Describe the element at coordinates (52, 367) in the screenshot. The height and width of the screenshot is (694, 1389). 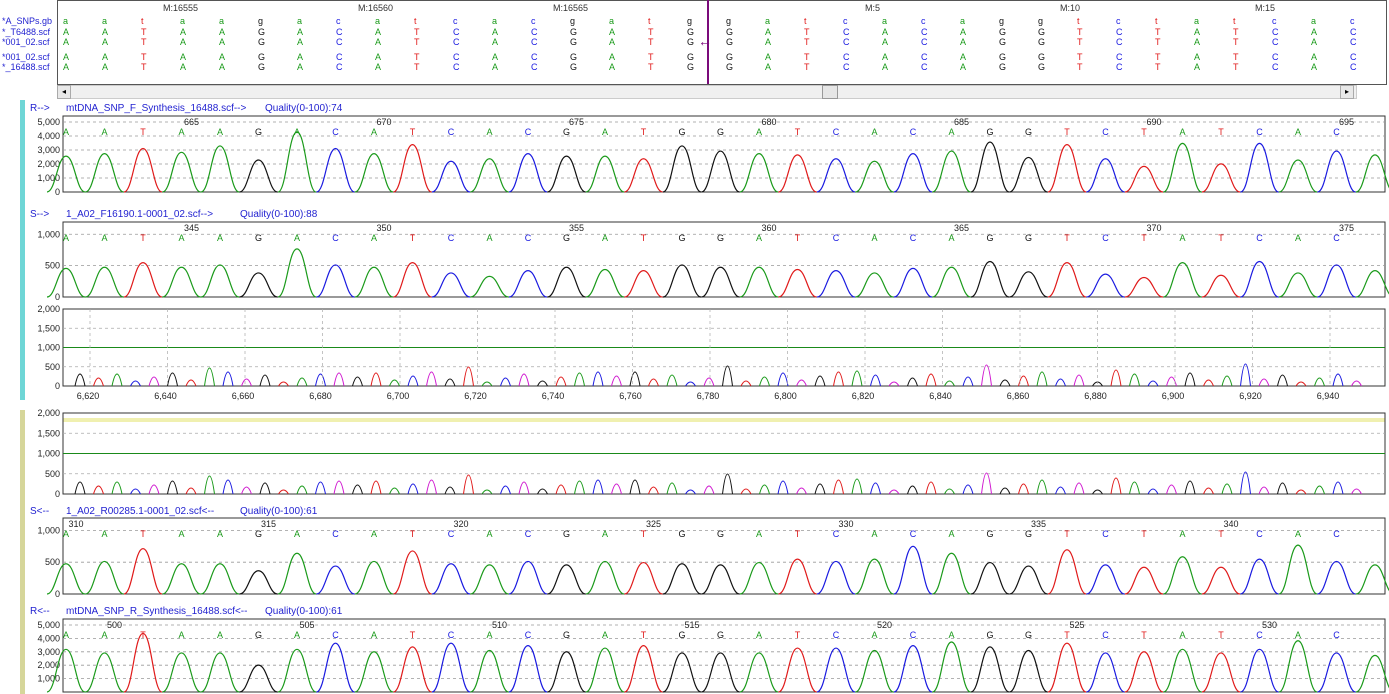
I see `y-tick-label: 500` at that location.